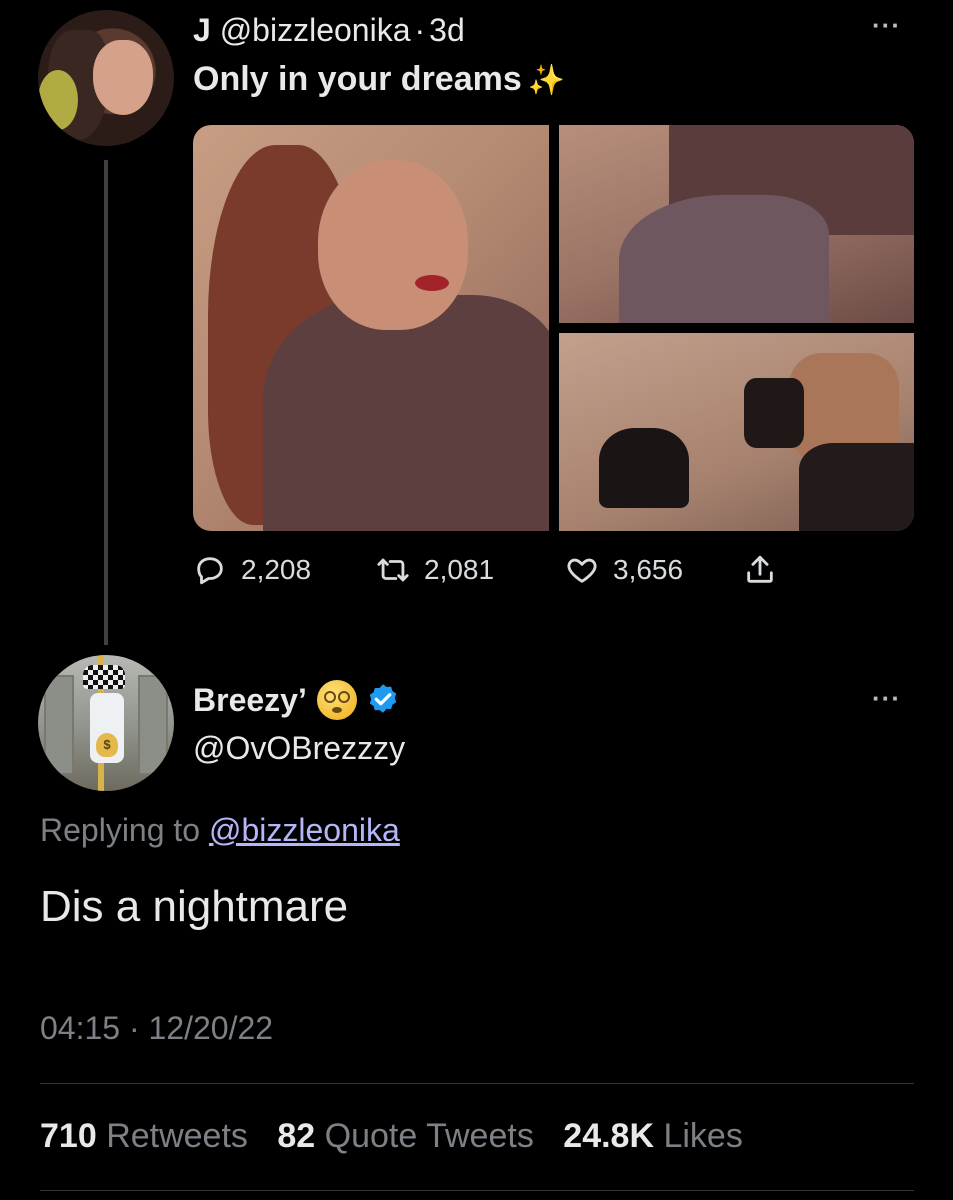 This screenshot has width=953, height=1200. Describe the element at coordinates (106, 723) in the screenshot. I see `avatar-ovobrezzzy: $` at that location.